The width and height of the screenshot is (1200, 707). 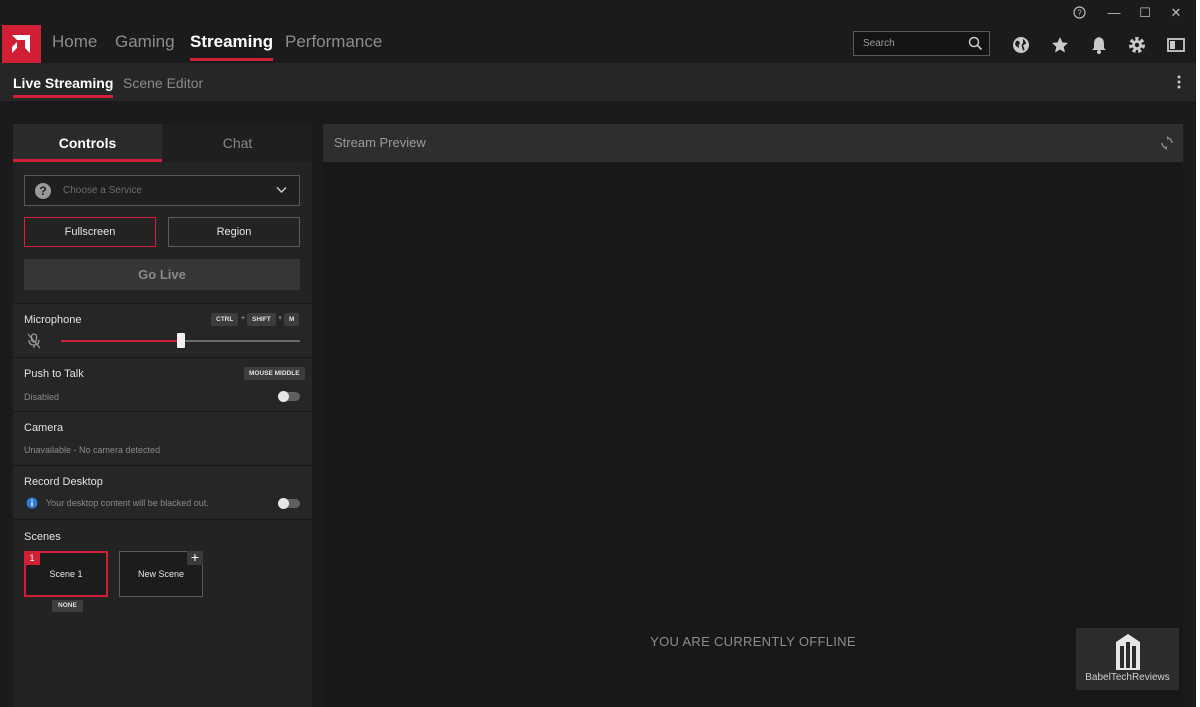 I want to click on building-logo-icon, so click(x=1128, y=652).